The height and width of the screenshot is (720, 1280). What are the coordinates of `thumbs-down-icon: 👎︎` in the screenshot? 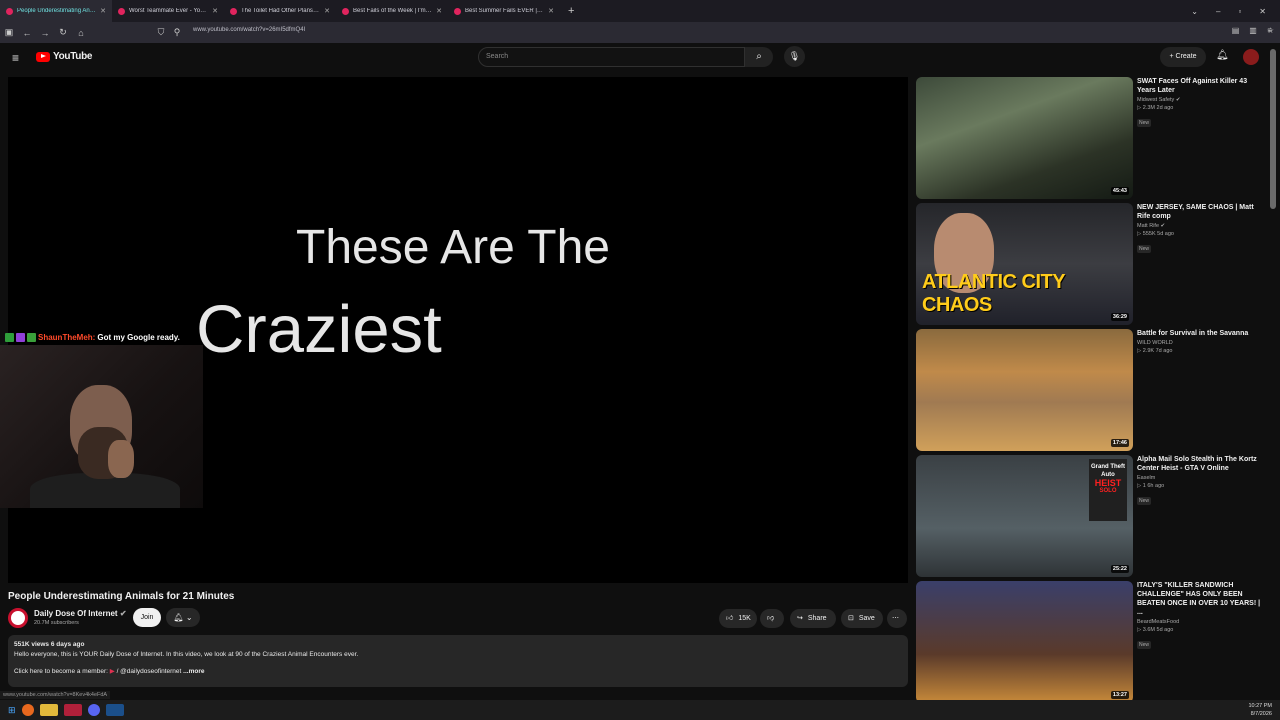 It's located at (771, 618).